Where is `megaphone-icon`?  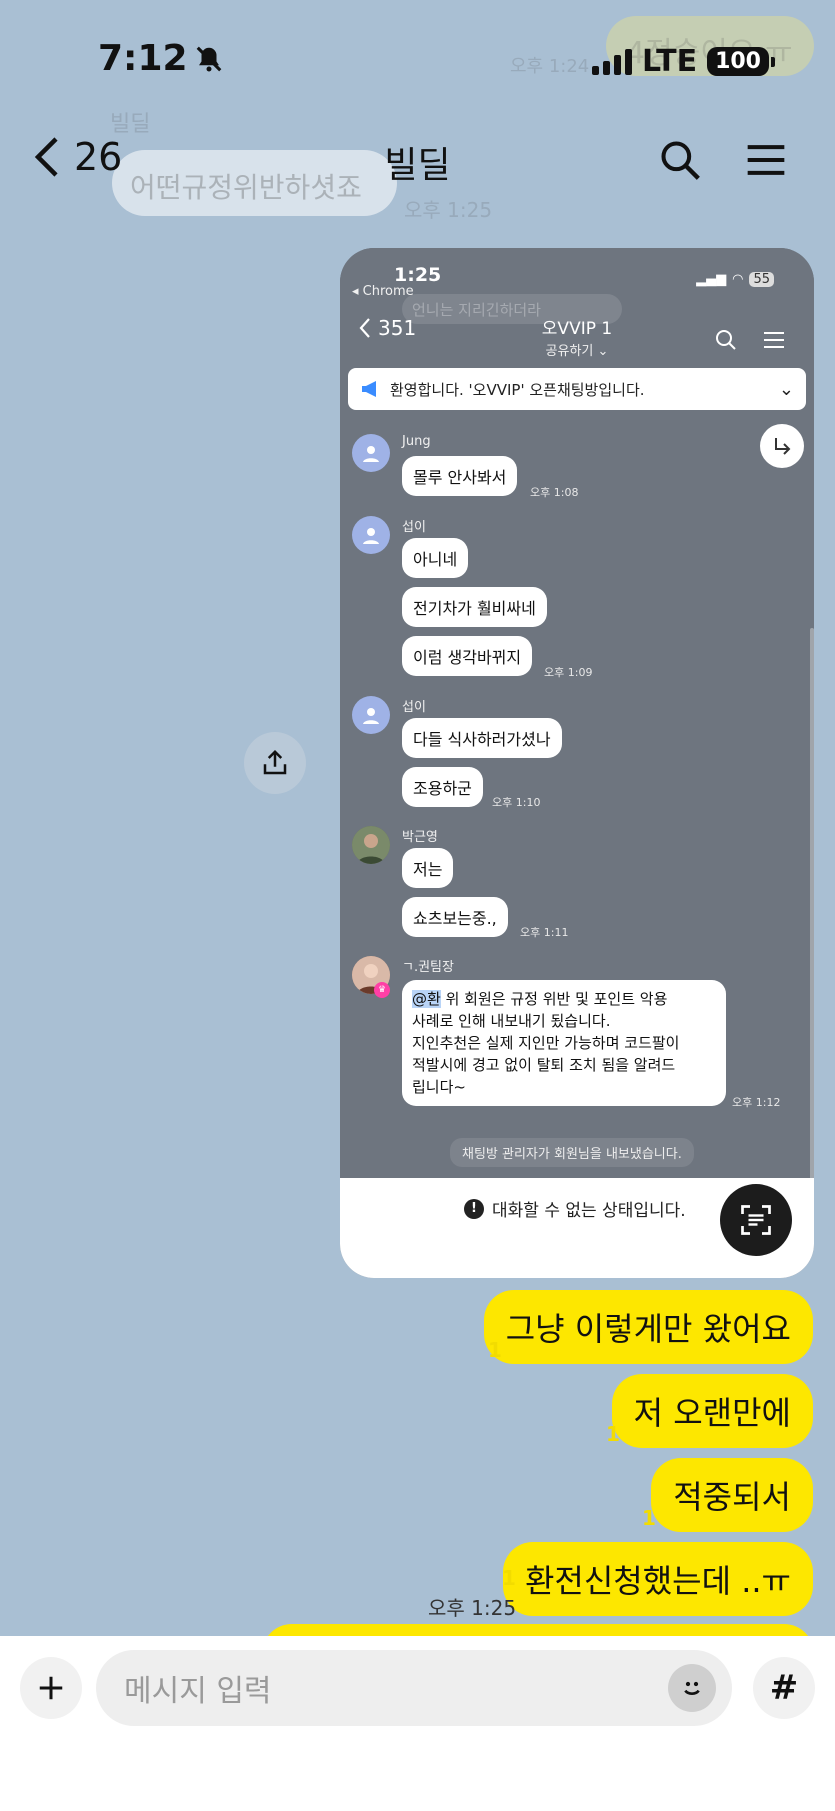
megaphone-icon is located at coordinates (369, 389).